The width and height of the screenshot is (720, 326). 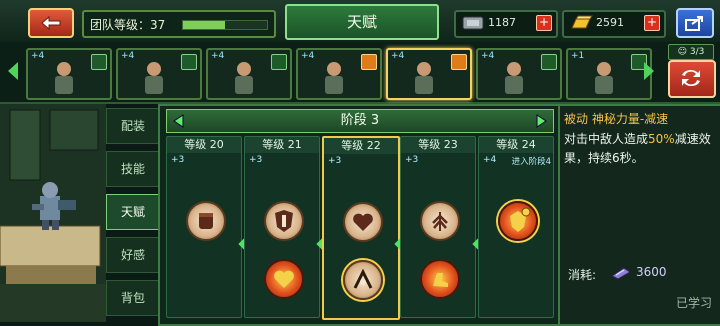 I want to click on stage-header: 阶段 3, so click(x=360, y=121).